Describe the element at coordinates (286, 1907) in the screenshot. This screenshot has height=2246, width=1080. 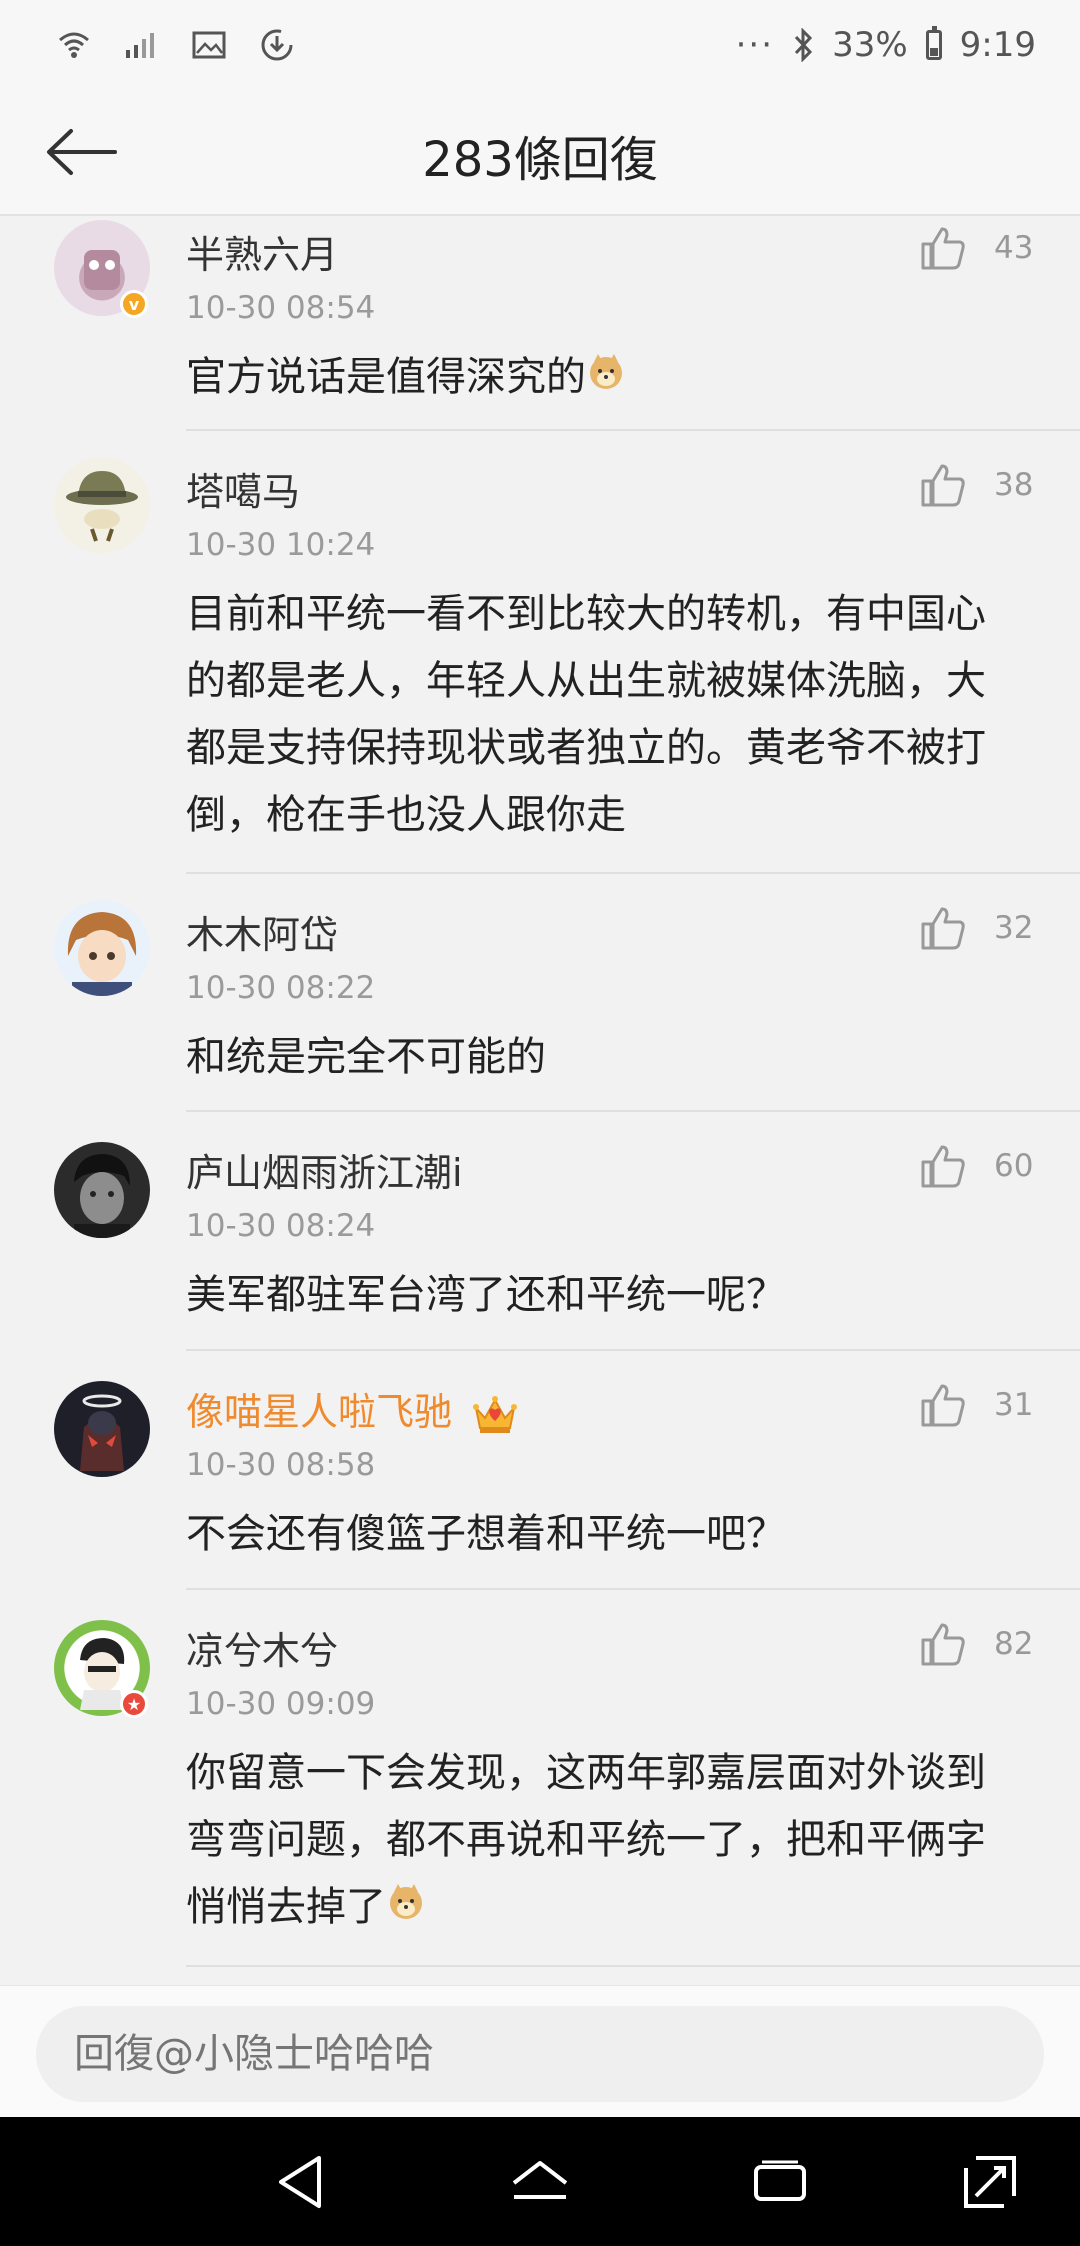
I see `comment-line: 悄悄去掉了` at that location.